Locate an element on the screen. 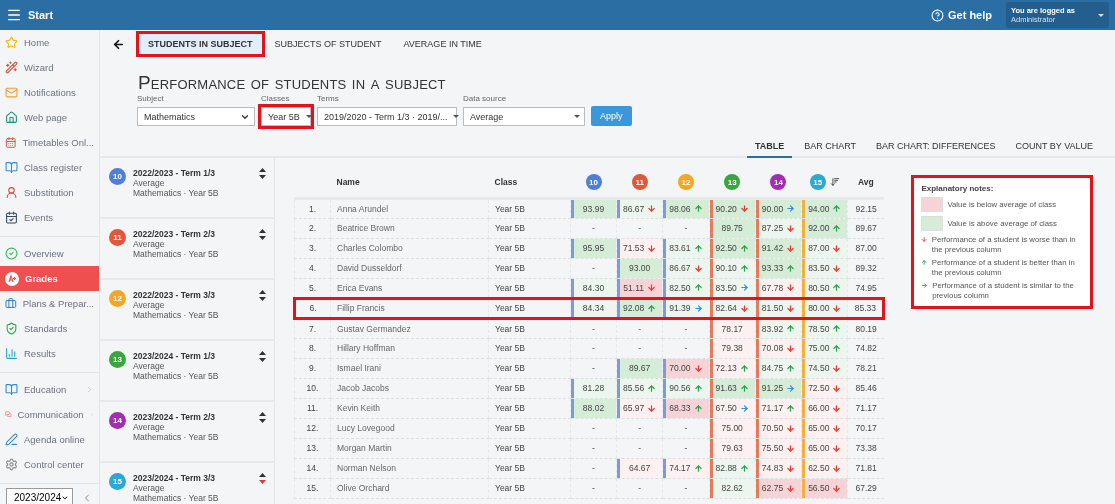 The image size is (1115, 504). menu-icon is located at coordinates (14, 15).